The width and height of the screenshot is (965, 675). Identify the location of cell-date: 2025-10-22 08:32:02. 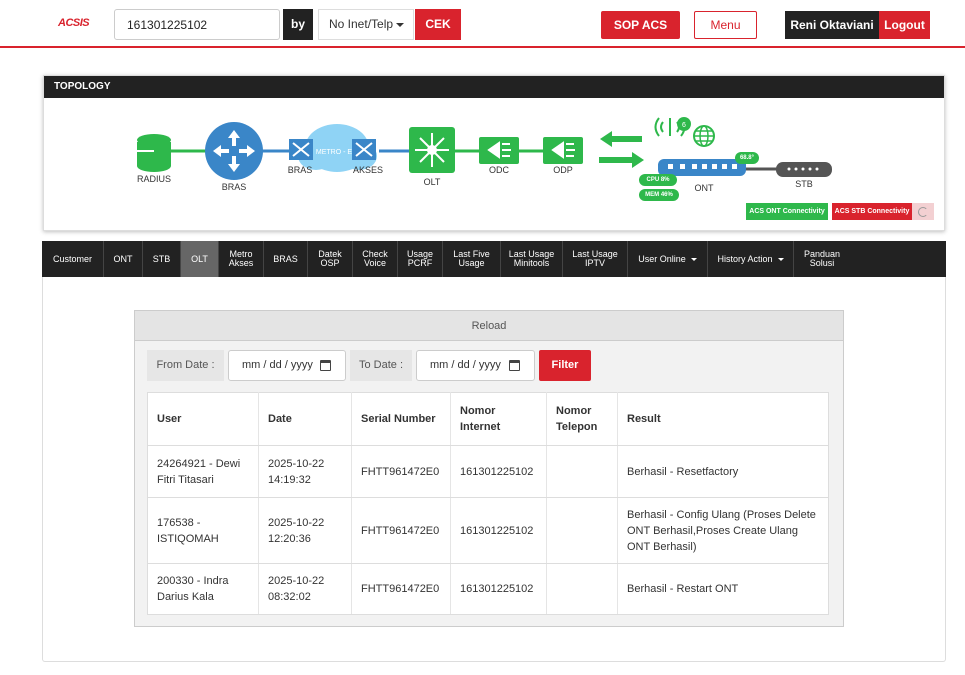
(305, 589).